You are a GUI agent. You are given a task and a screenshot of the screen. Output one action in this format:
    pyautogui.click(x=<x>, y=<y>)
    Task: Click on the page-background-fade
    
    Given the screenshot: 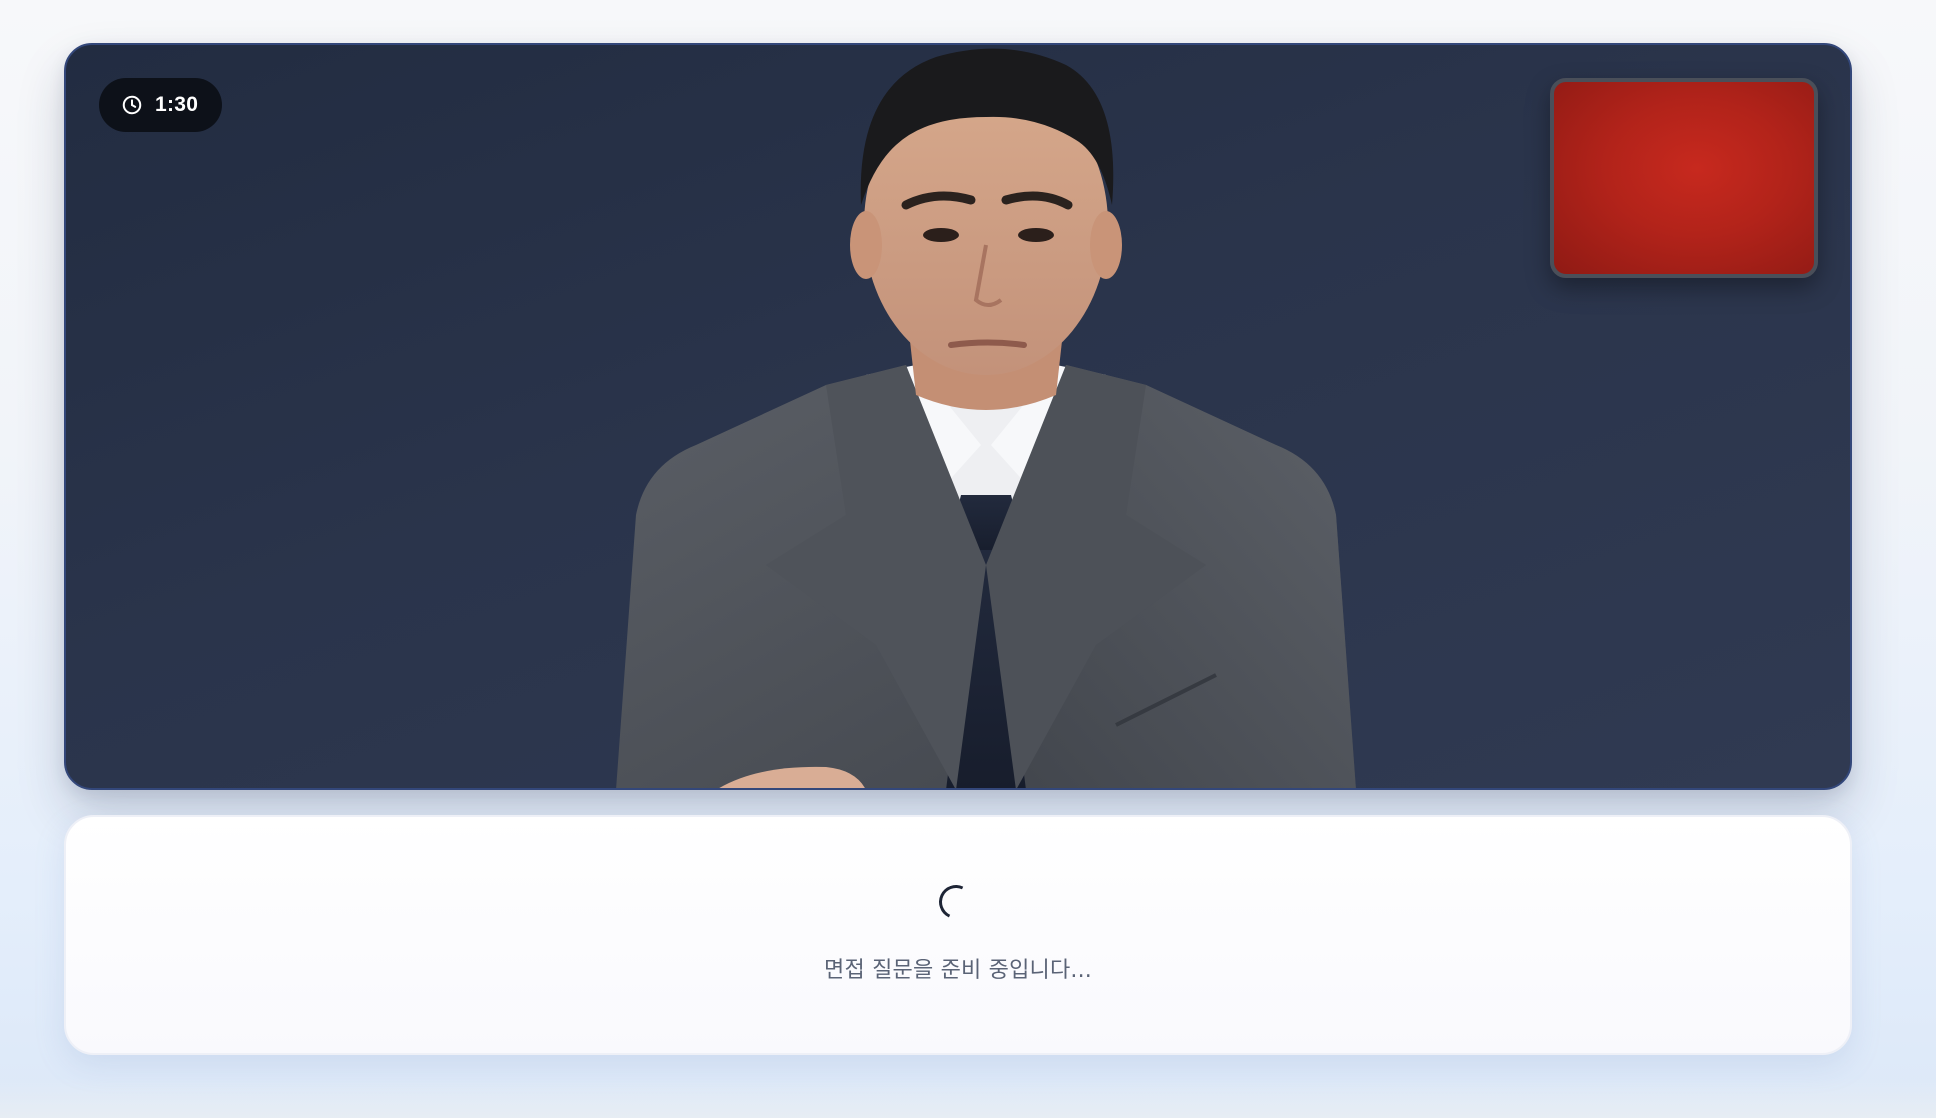 What is the action you would take?
    pyautogui.click(x=968, y=1098)
    